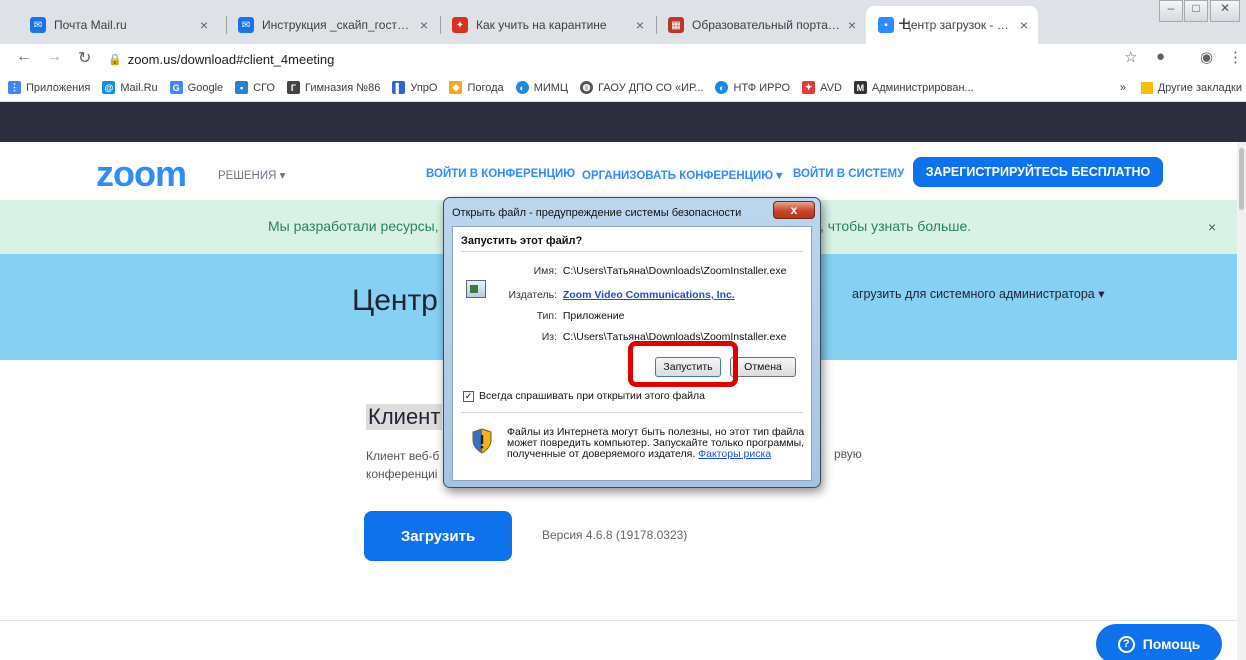  What do you see at coordinates (1123, 87) in the screenshot?
I see `bookmarks-overflow-button: »` at bounding box center [1123, 87].